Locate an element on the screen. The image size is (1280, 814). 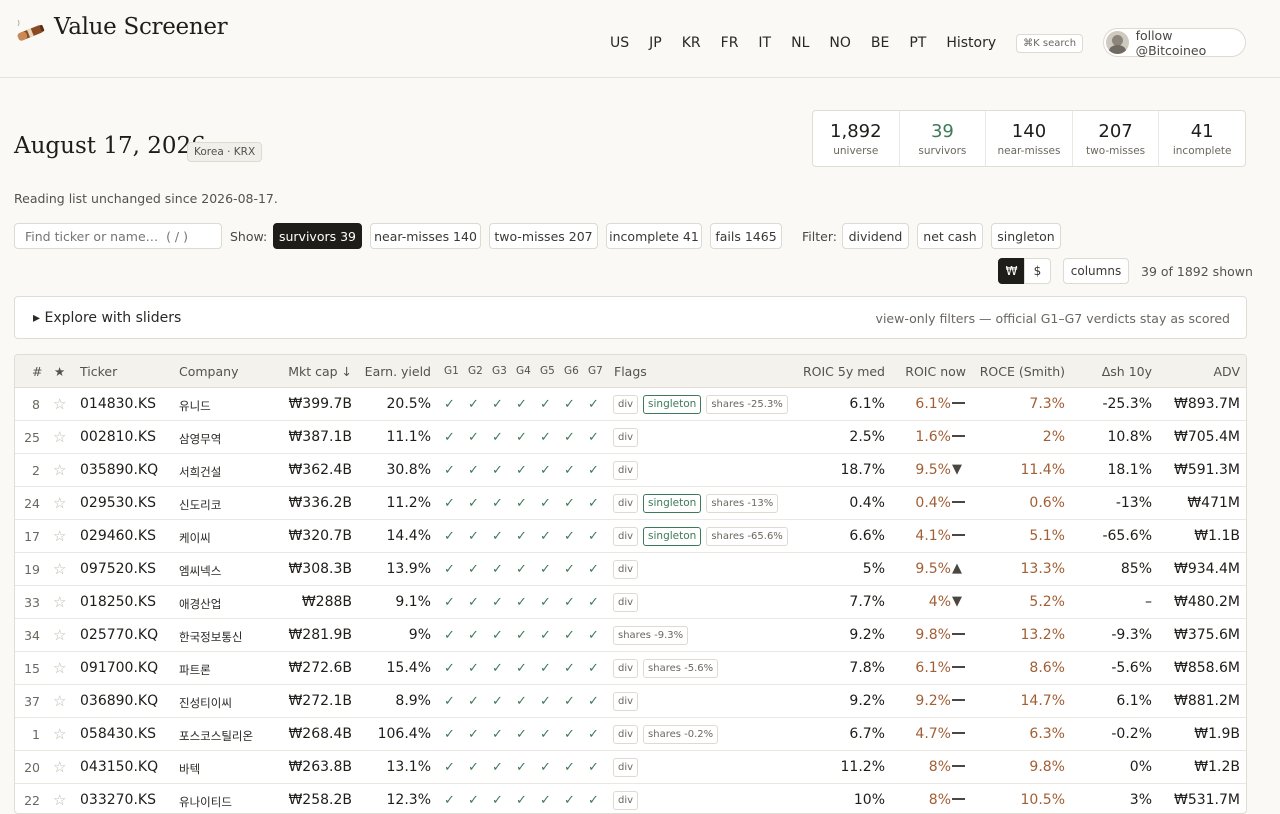
nav-nl: NL is located at coordinates (800, 43).